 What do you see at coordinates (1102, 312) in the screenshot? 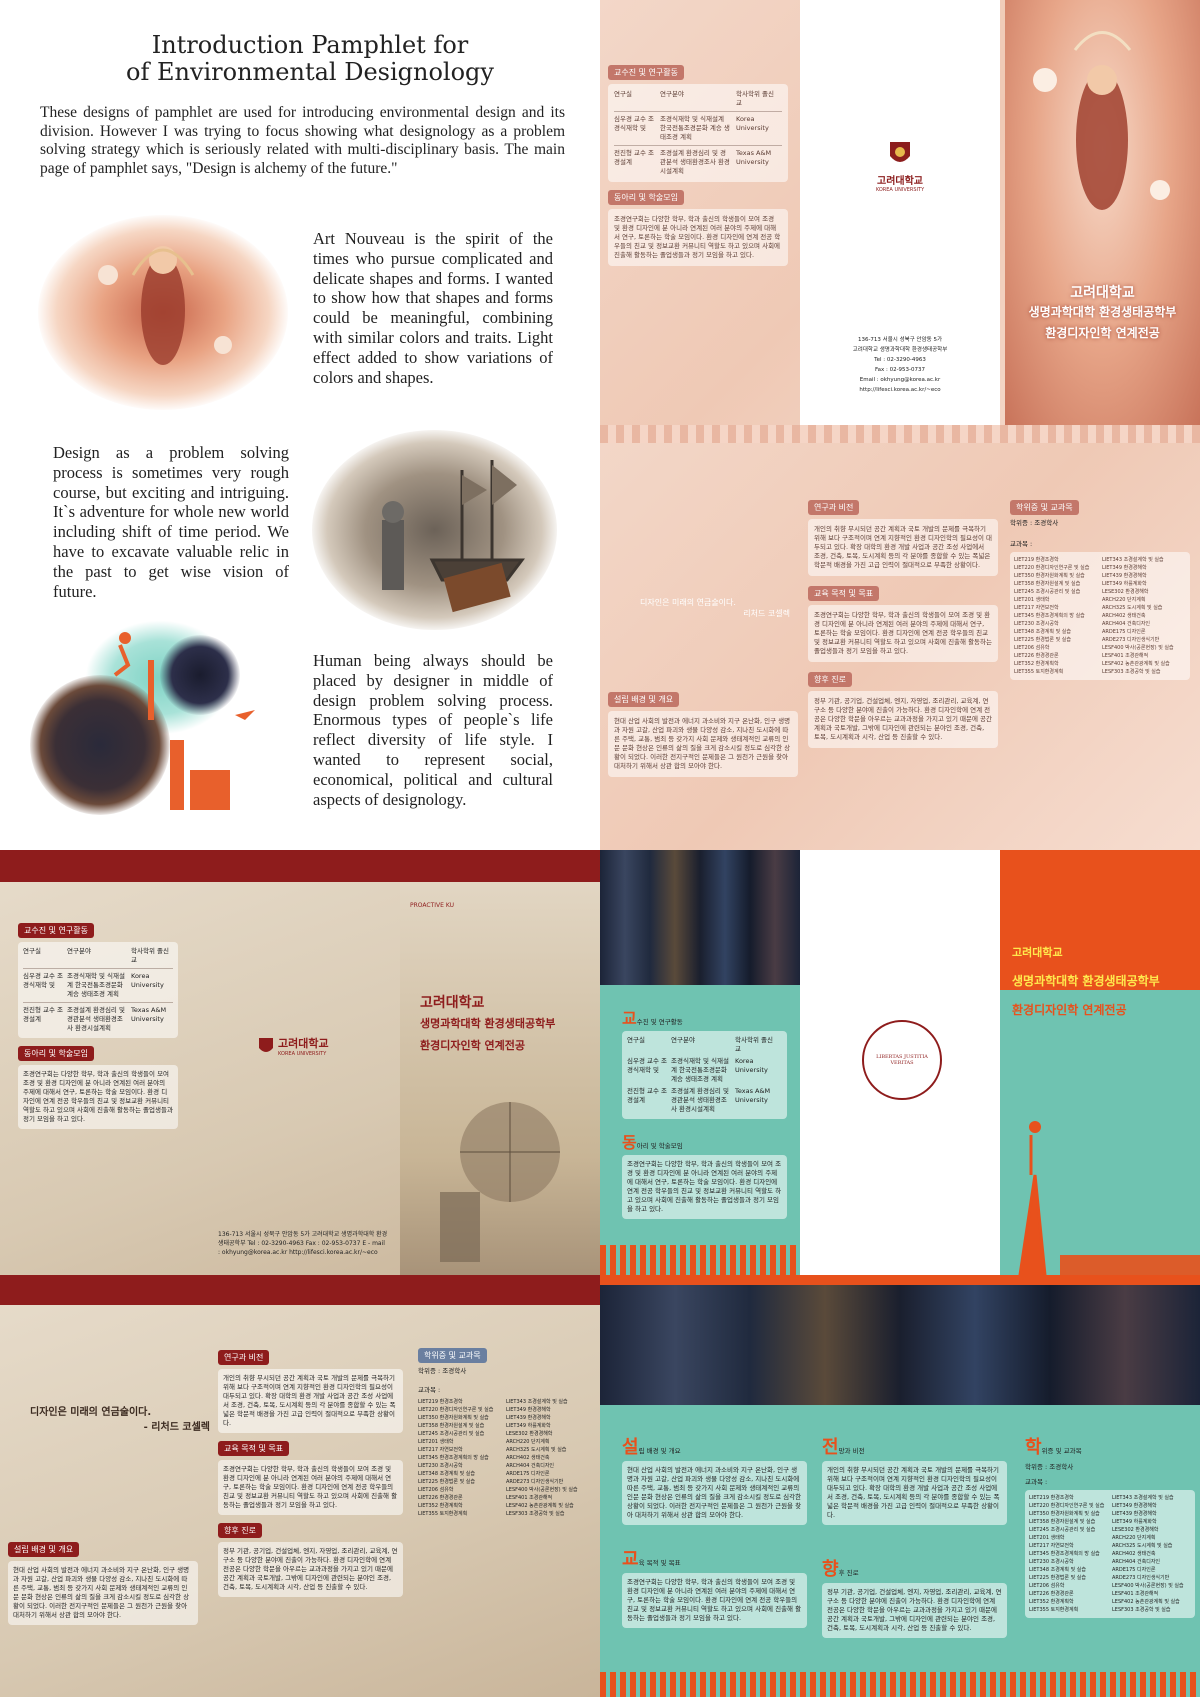
I see `cover-college: 생명과학대학 환경생태공학부` at bounding box center [1102, 312].